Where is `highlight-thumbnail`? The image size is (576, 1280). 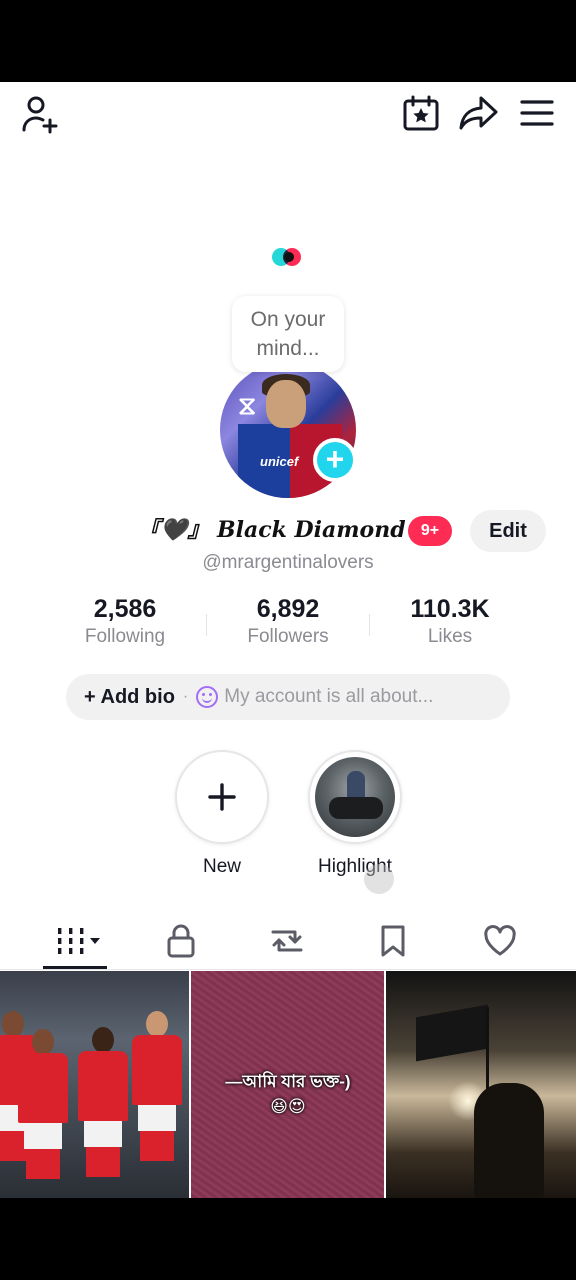
highlight-thumbnail is located at coordinates (355, 797).